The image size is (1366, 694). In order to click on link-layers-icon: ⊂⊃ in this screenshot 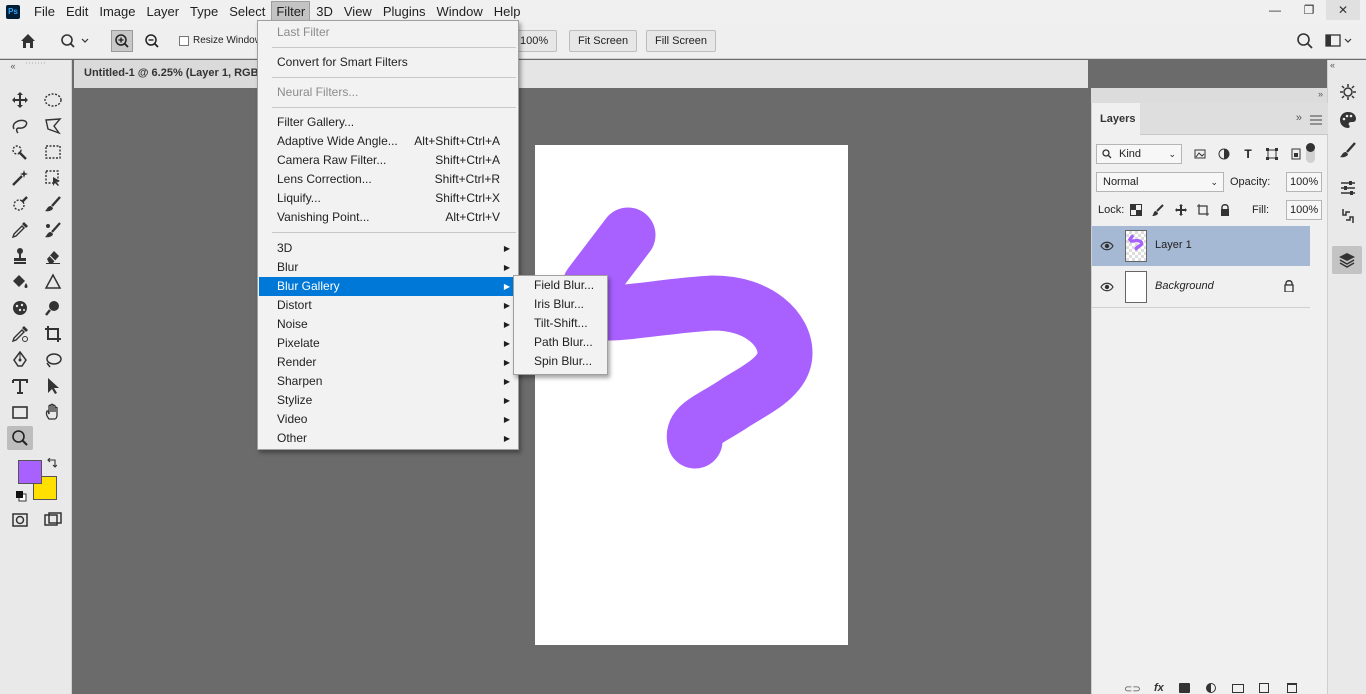, I will do `click(1132, 689)`.